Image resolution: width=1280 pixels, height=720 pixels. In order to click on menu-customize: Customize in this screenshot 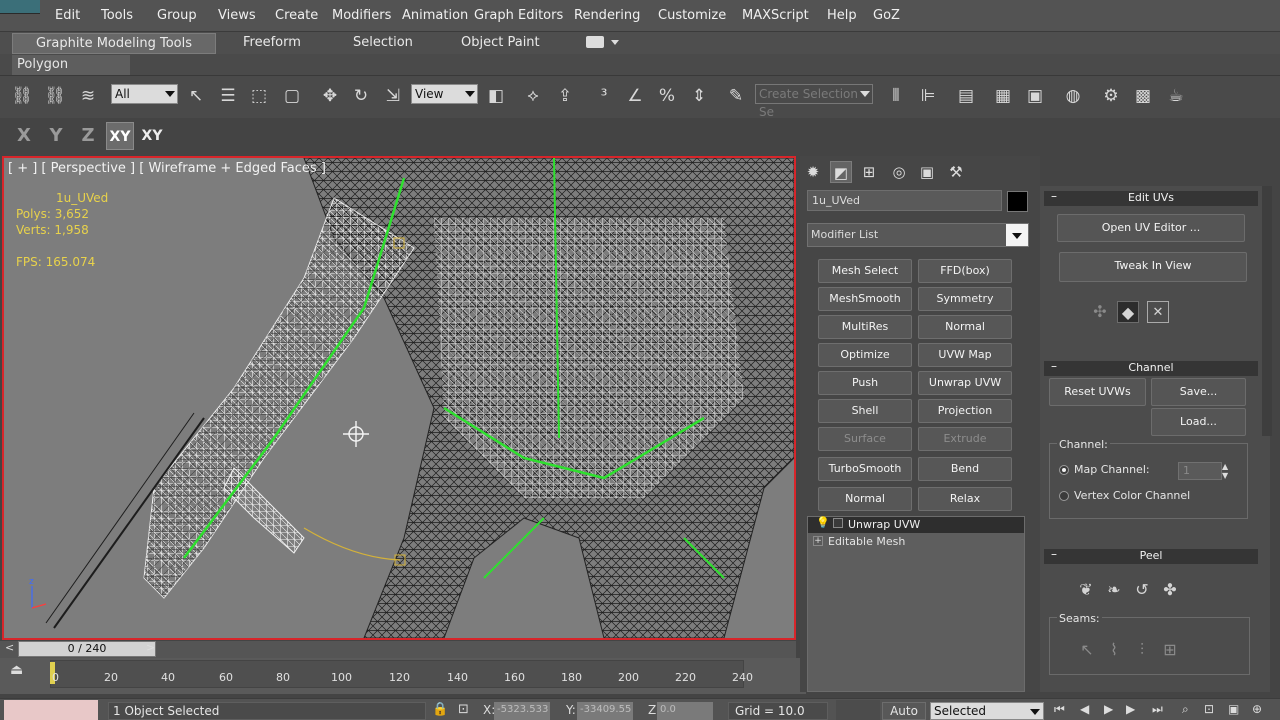, I will do `click(692, 15)`.